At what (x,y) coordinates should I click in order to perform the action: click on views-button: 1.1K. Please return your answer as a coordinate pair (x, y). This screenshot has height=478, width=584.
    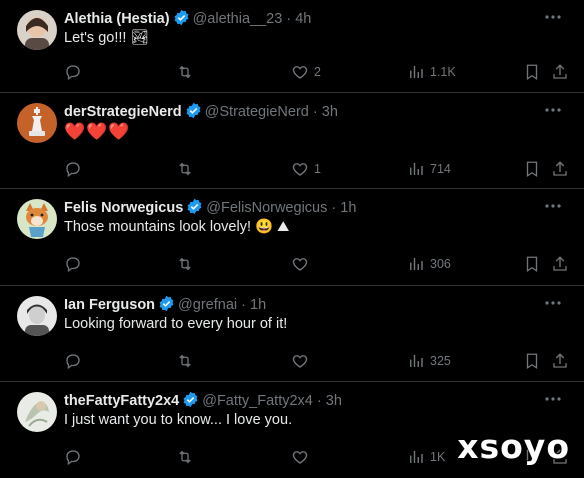
    Looking at the image, I should click on (431, 72).